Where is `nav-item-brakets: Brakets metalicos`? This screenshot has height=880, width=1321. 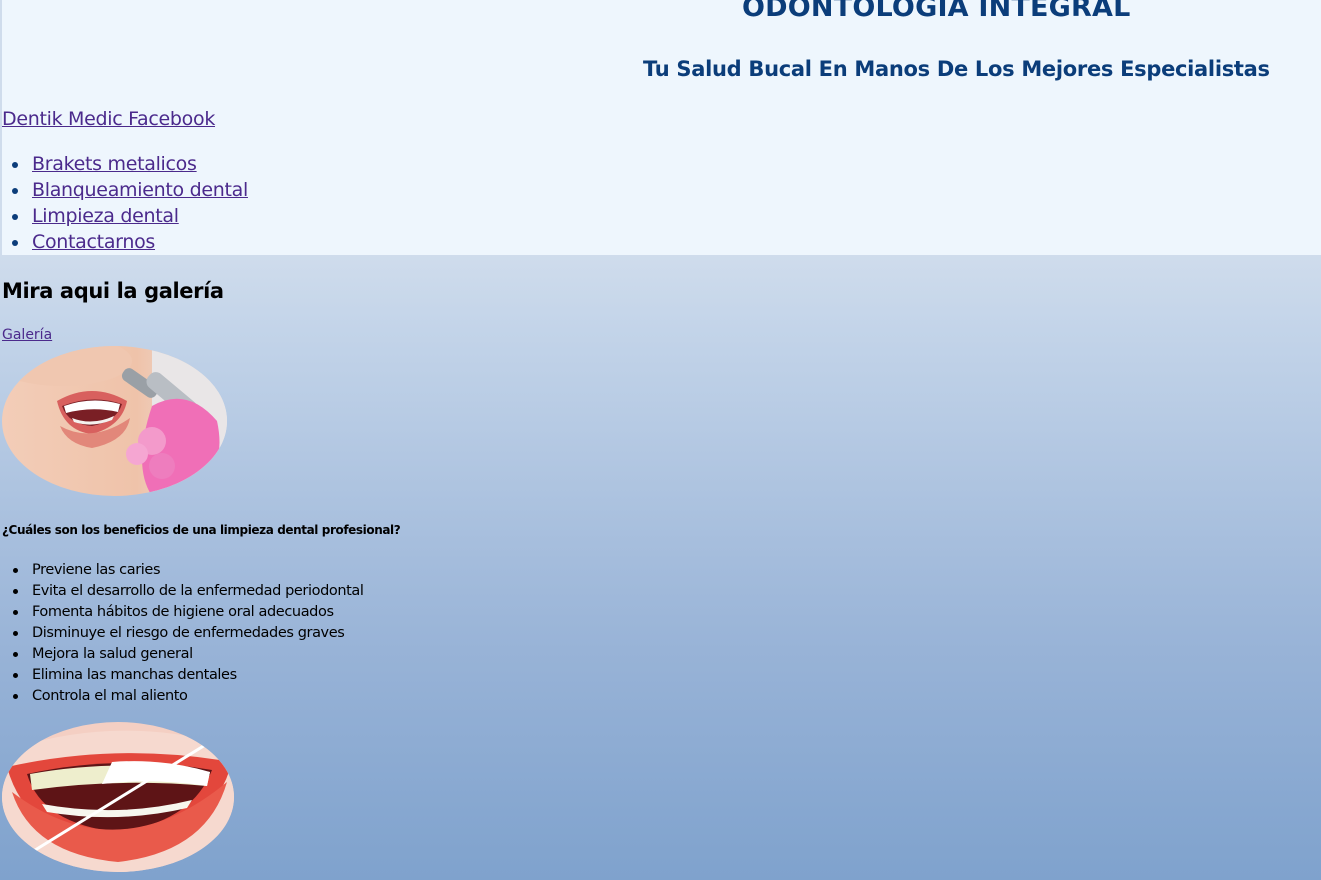
nav-item-brakets: Brakets metalicos is located at coordinates (130, 164).